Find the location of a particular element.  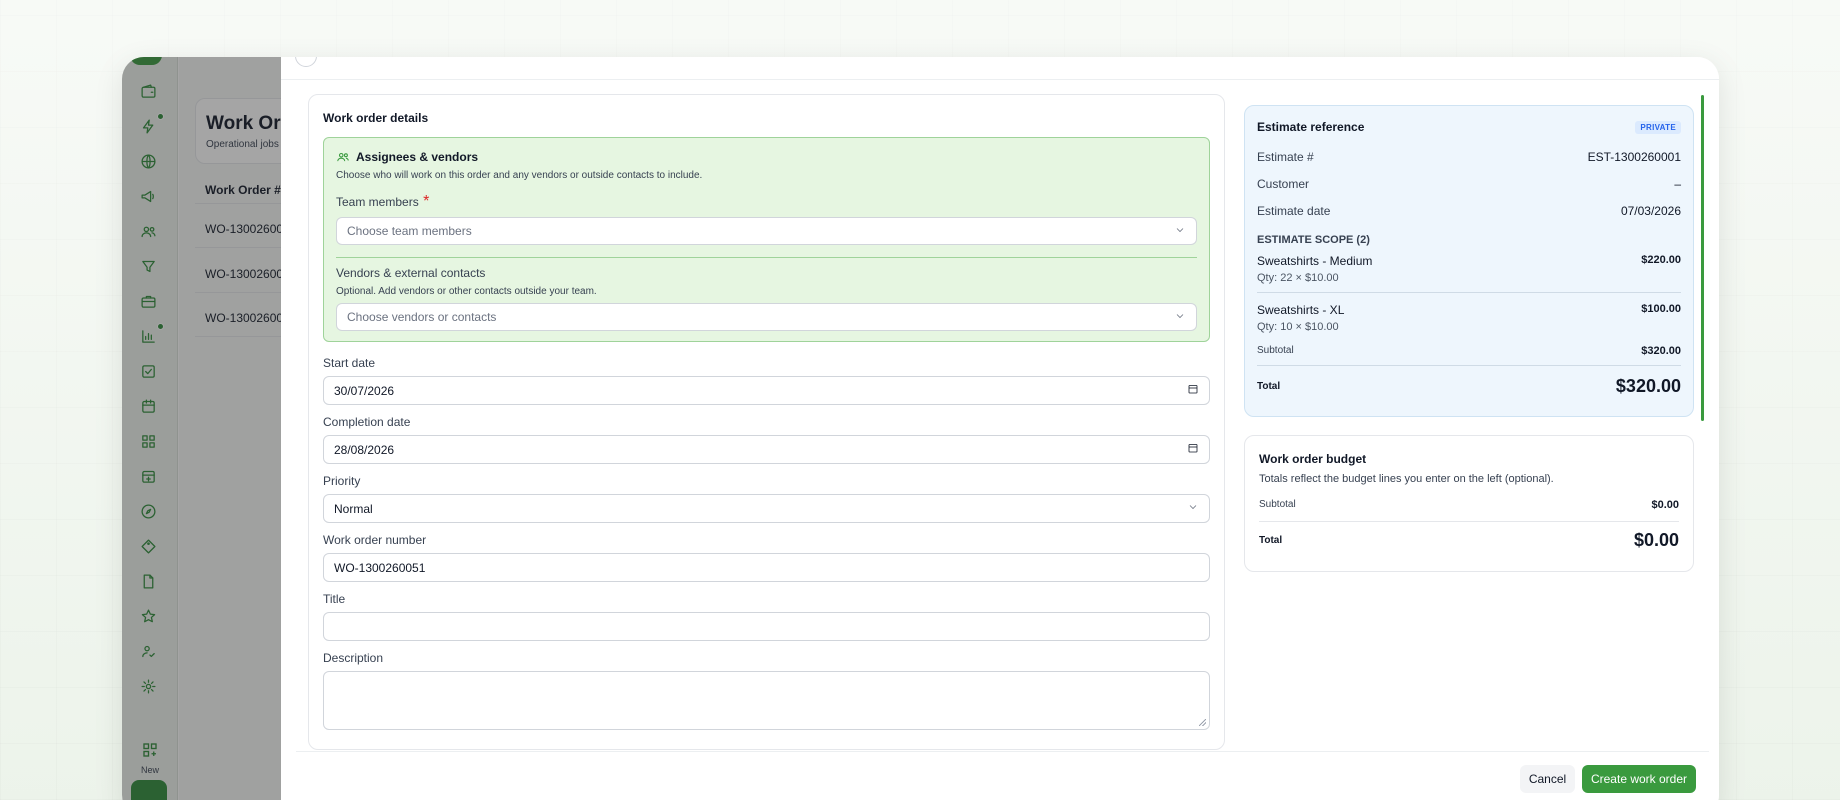

budget-subtotal-label: Subtotal is located at coordinates (1277, 504).